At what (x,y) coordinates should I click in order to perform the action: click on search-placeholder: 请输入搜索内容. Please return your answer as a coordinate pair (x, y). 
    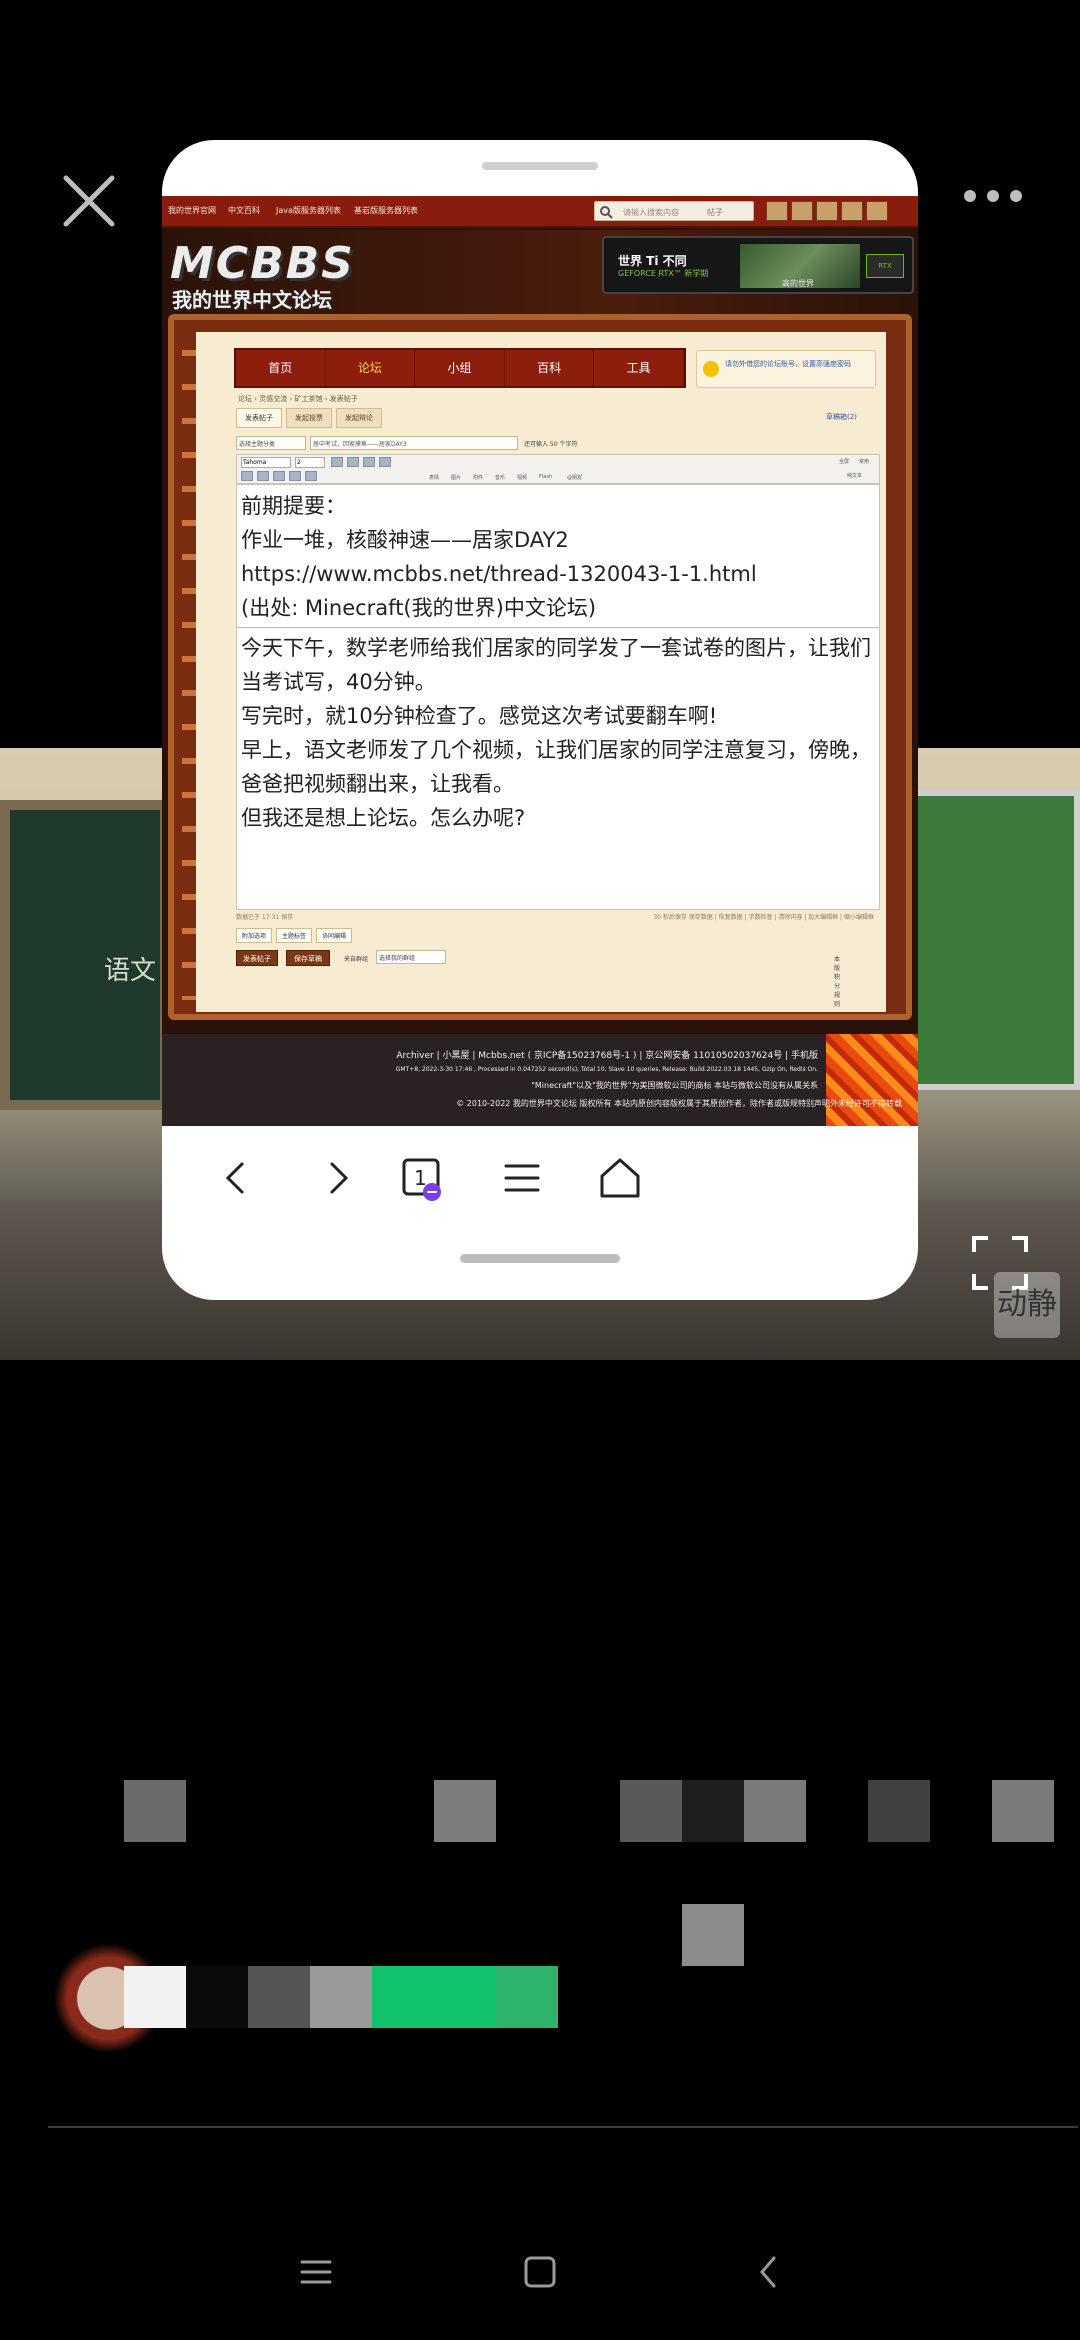
    Looking at the image, I should click on (651, 212).